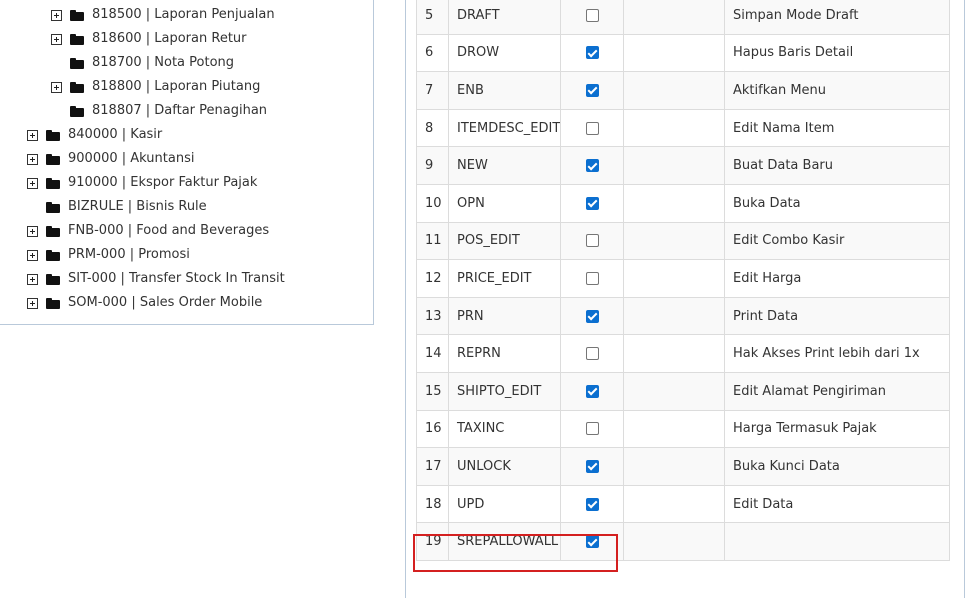  I want to click on permission-code-cell: UNLOCK, so click(504, 466).